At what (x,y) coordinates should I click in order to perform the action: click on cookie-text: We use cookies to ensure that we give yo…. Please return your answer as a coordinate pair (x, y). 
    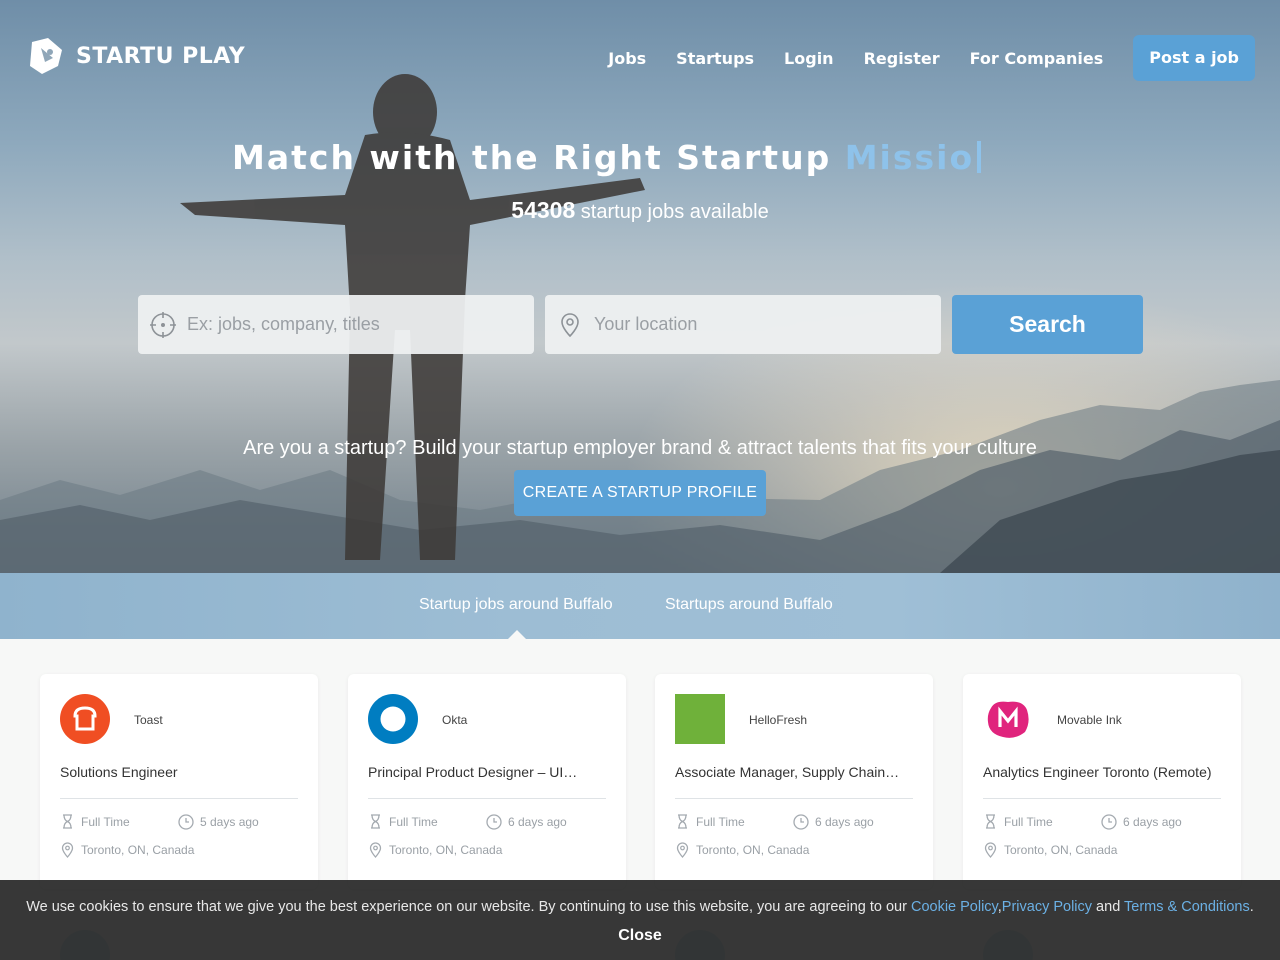
    Looking at the image, I should click on (640, 907).